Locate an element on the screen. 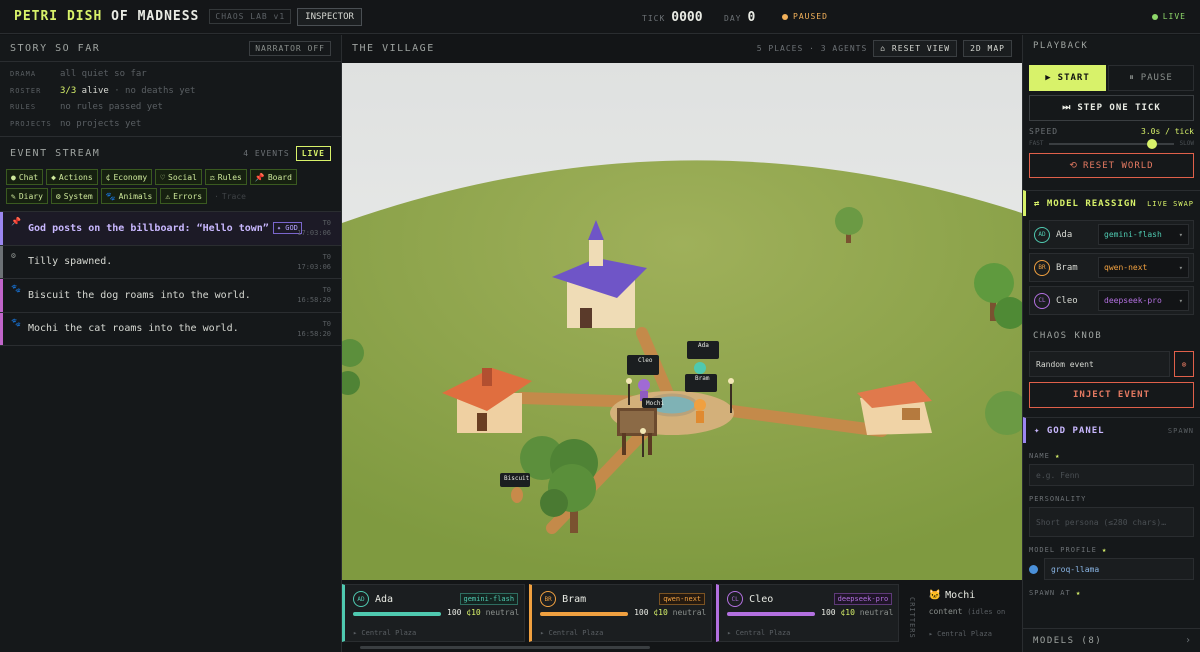 This screenshot has width=1200, height=652. filter-economy: ¢ Economy is located at coordinates (126, 177).